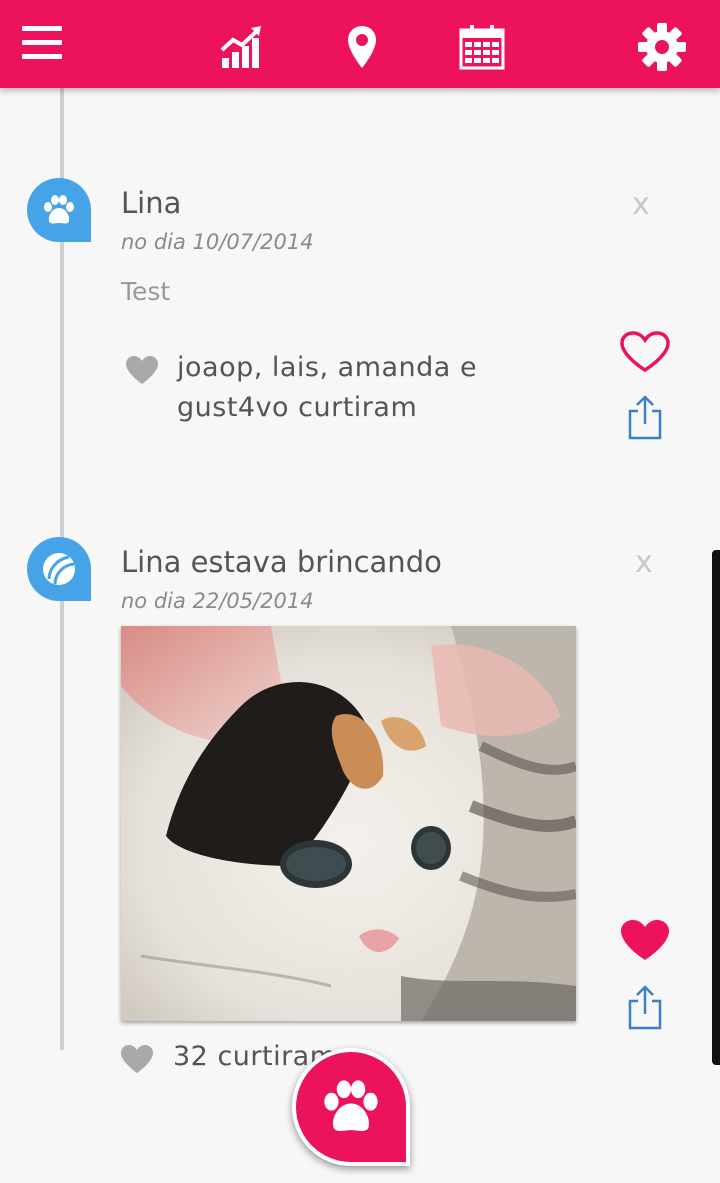 Image resolution: width=720 pixels, height=1183 pixels. What do you see at coordinates (217, 242) in the screenshot?
I see `post-date: no dia 10/07/2014` at bounding box center [217, 242].